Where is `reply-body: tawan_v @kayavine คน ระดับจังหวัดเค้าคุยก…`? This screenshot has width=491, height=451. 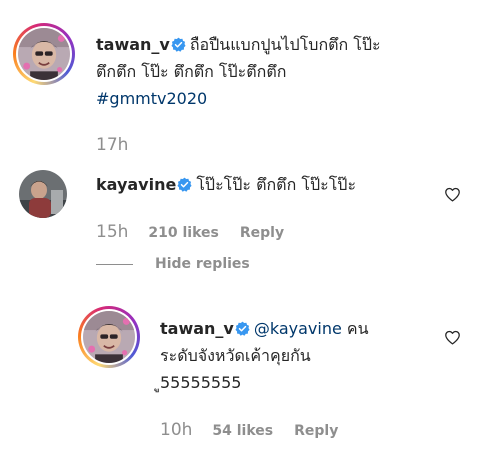 reply-body: tawan_v @kayavine คน ระดับจังหวัดเค้าคุยก… is located at coordinates (295, 355).